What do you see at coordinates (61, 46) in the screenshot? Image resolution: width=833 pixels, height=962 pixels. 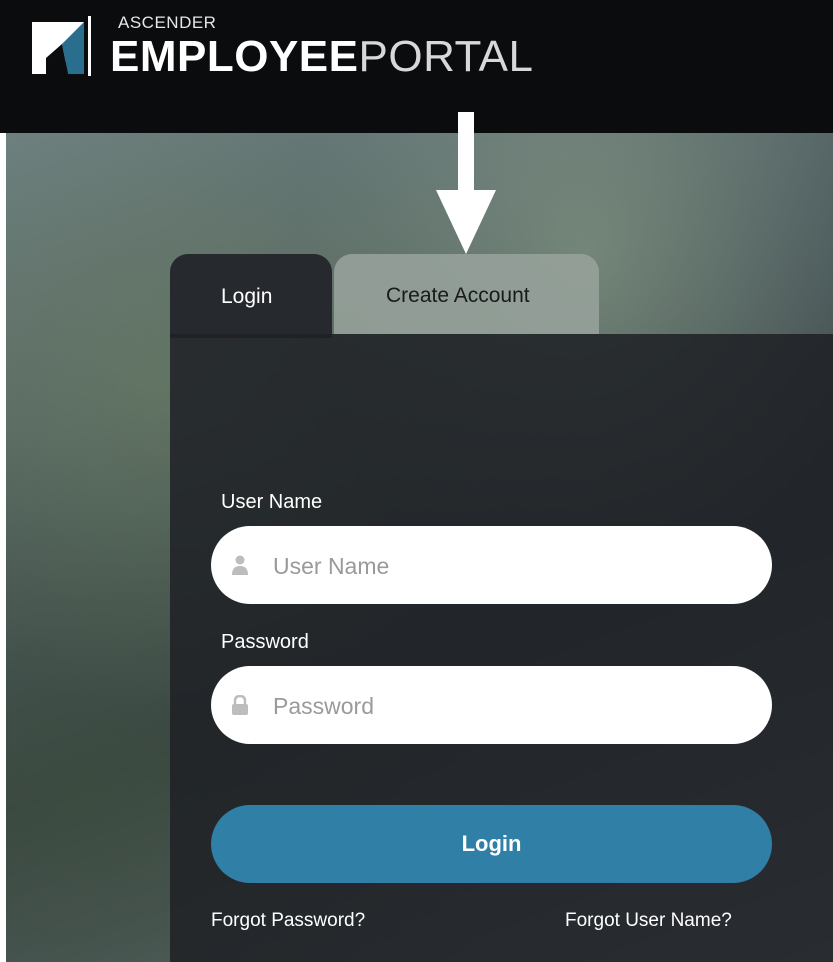 I see `ascender-logo-icon` at bounding box center [61, 46].